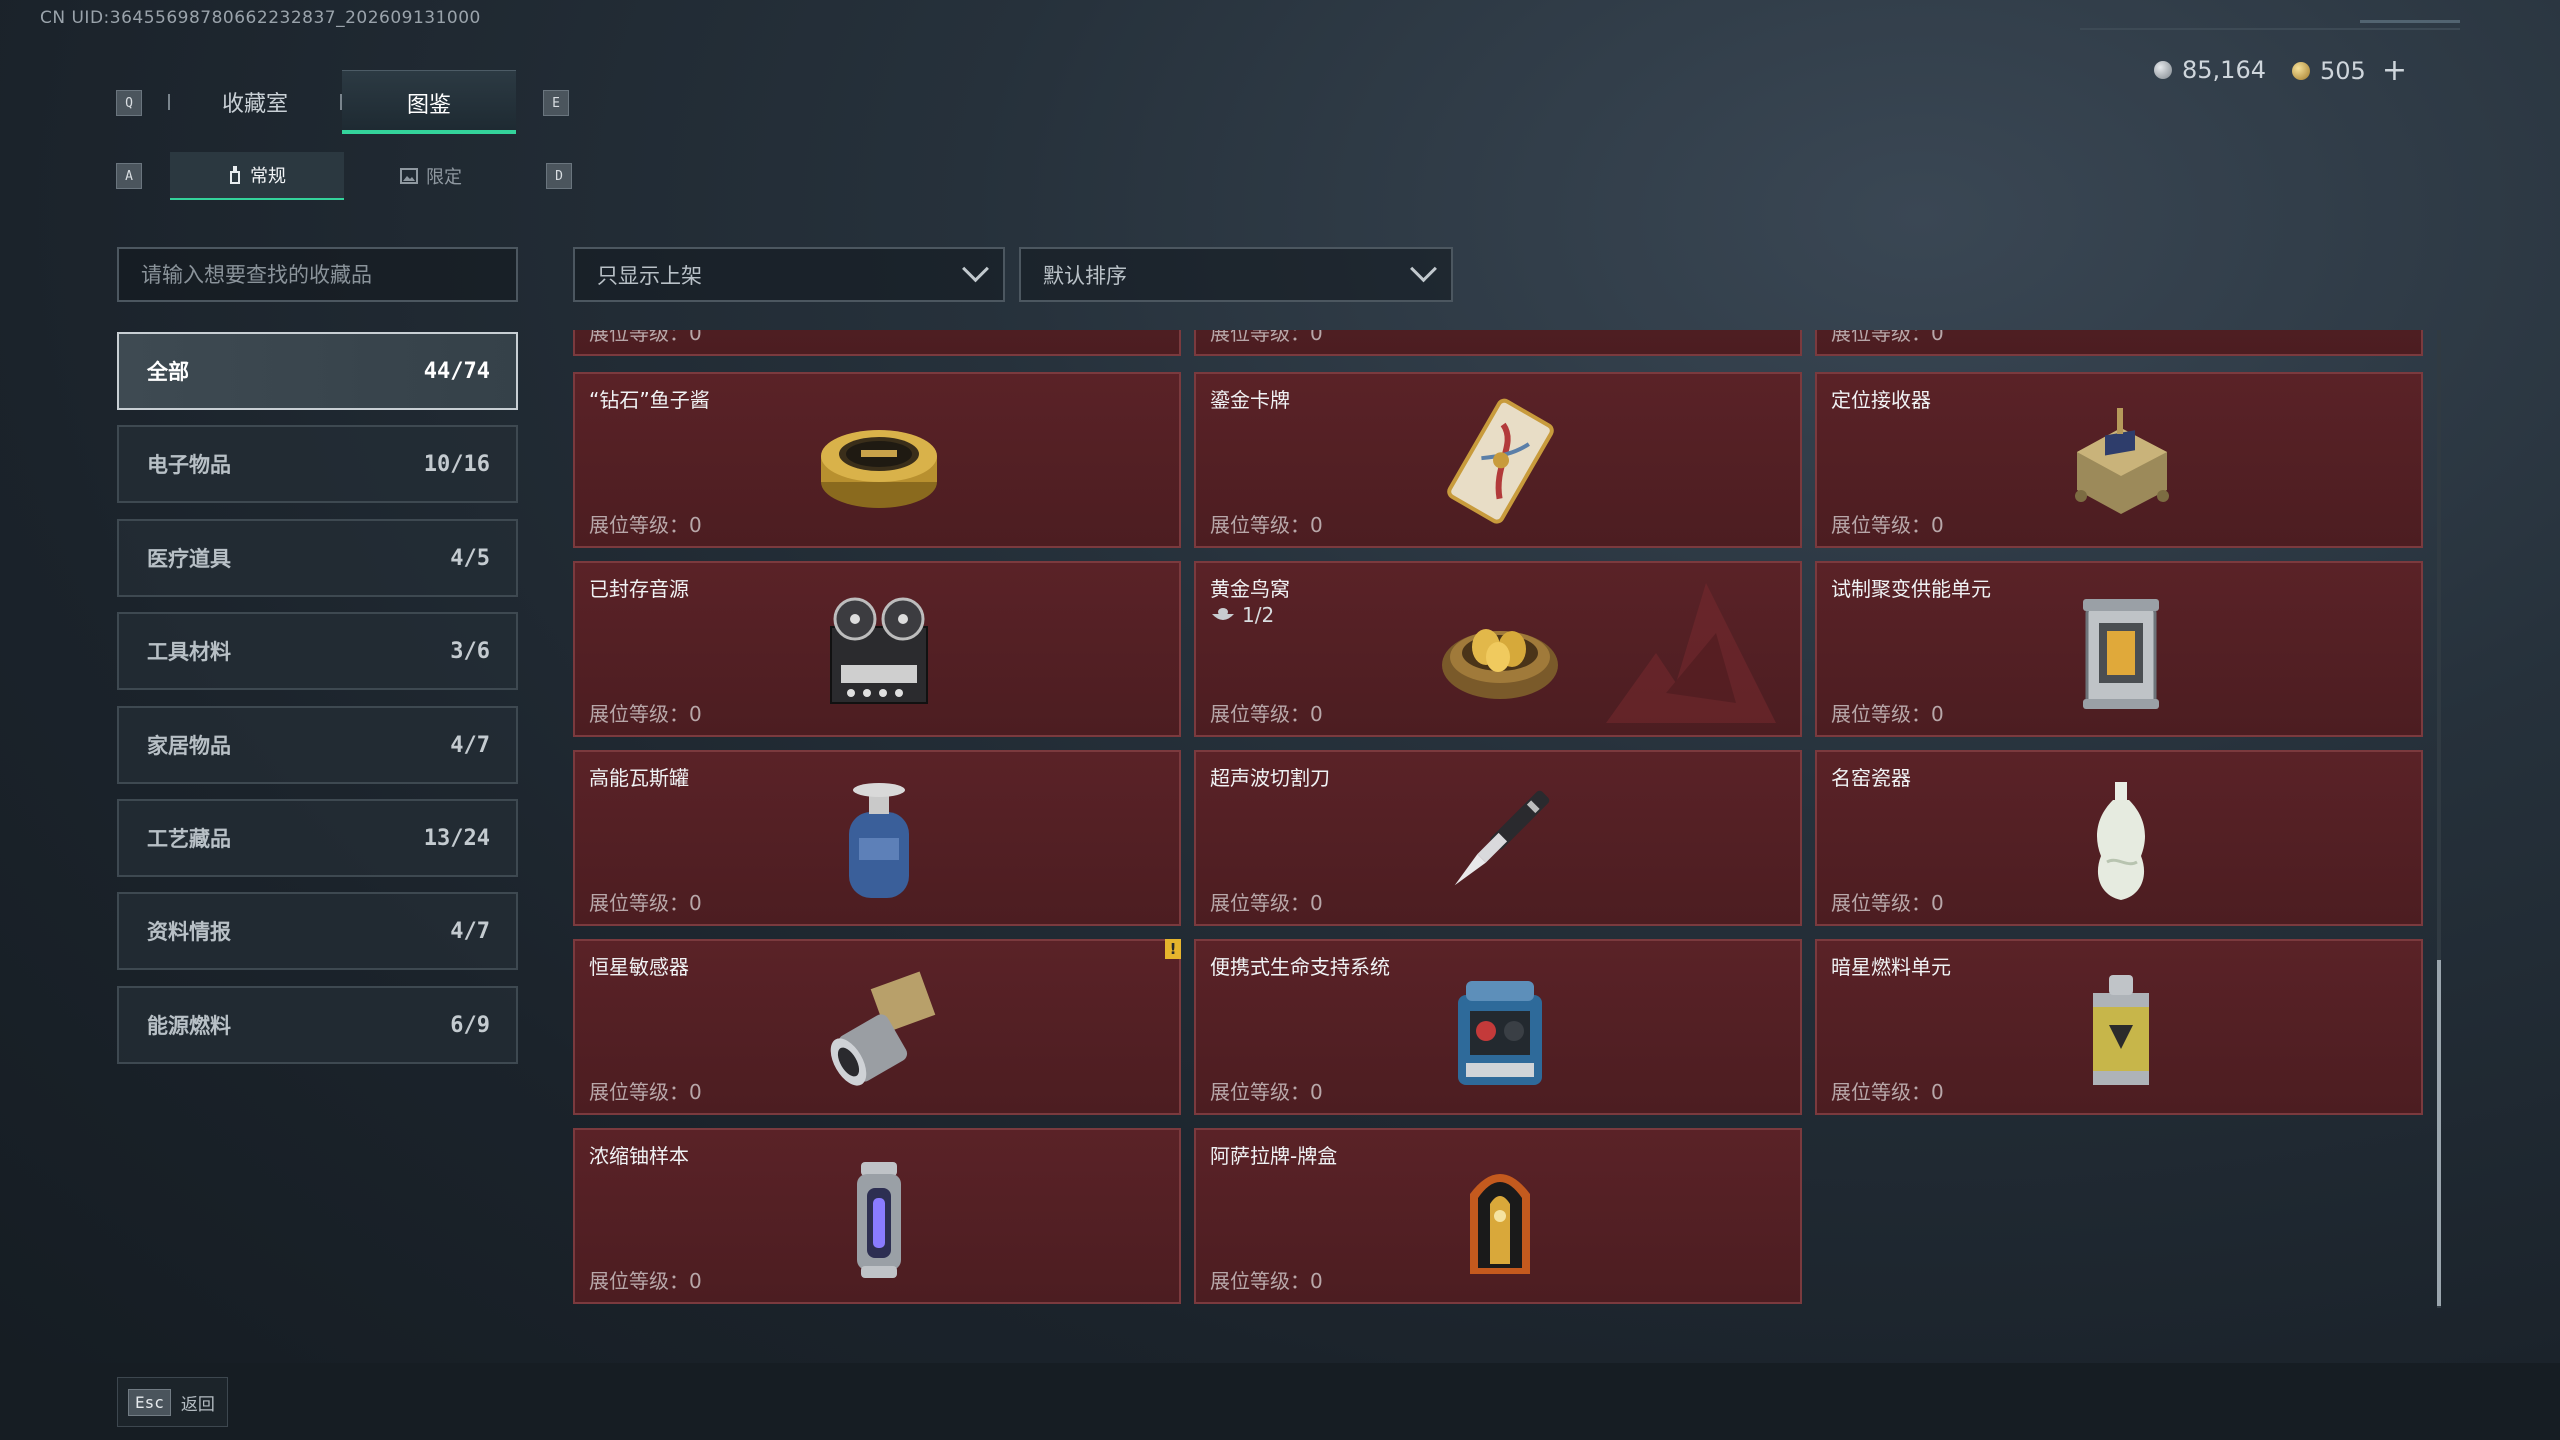 The height and width of the screenshot is (1440, 2560). I want to click on category-label: 工艺藏品, so click(189, 839).